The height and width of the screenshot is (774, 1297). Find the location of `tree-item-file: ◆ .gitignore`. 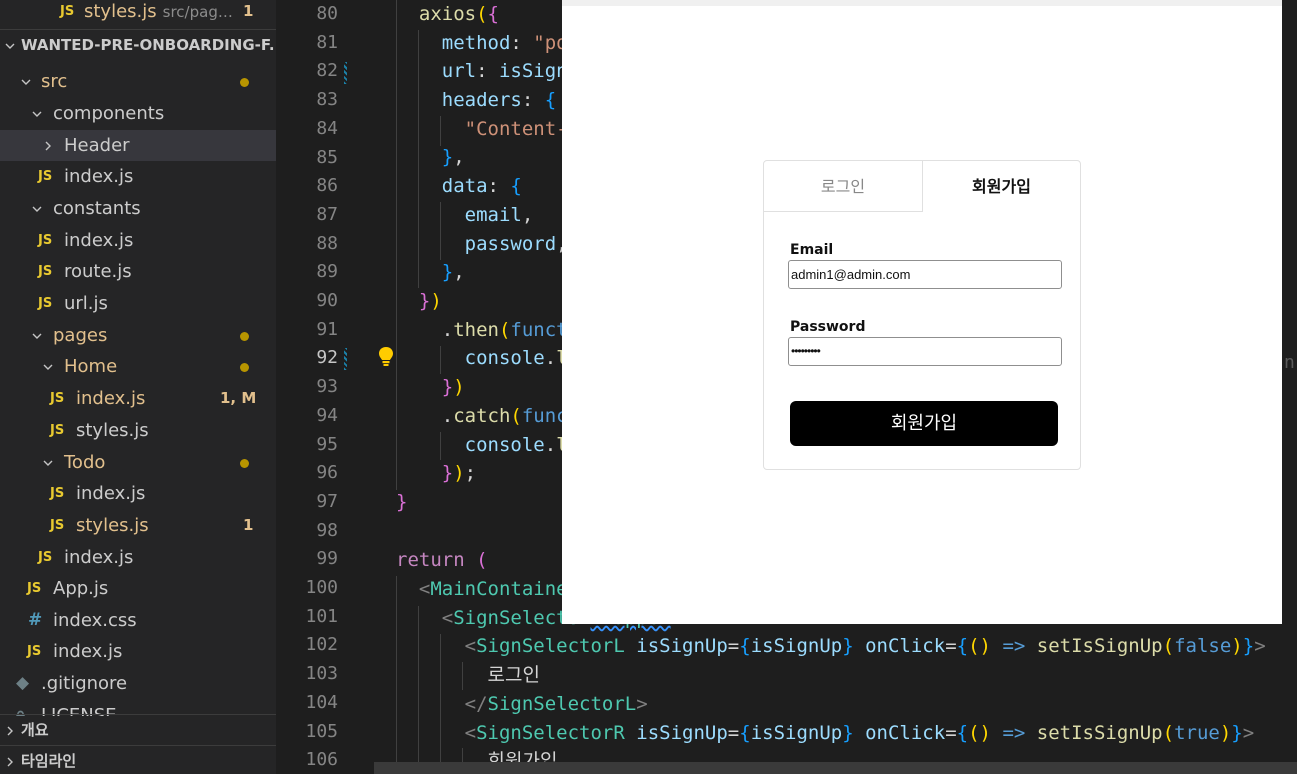

tree-item-file: ◆ .gitignore is located at coordinates (138, 683).